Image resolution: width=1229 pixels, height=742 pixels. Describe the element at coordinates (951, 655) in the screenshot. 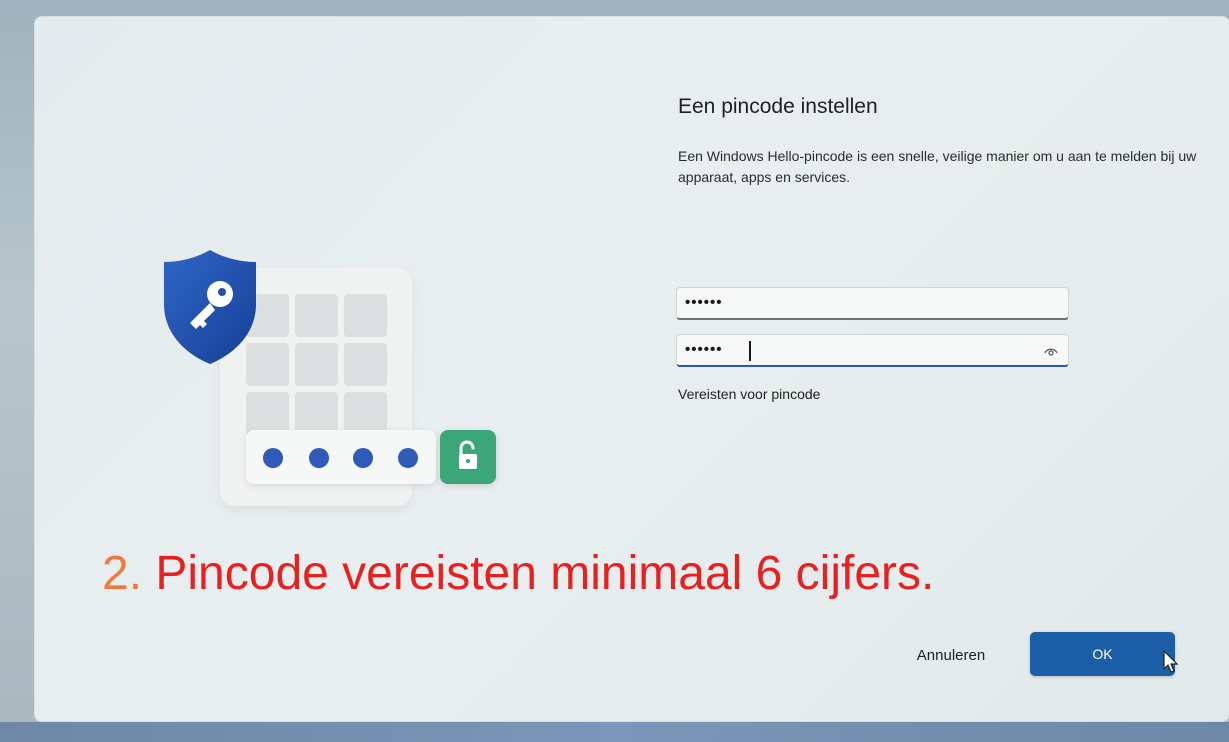

I see `cancel-button: Annuleren` at that location.